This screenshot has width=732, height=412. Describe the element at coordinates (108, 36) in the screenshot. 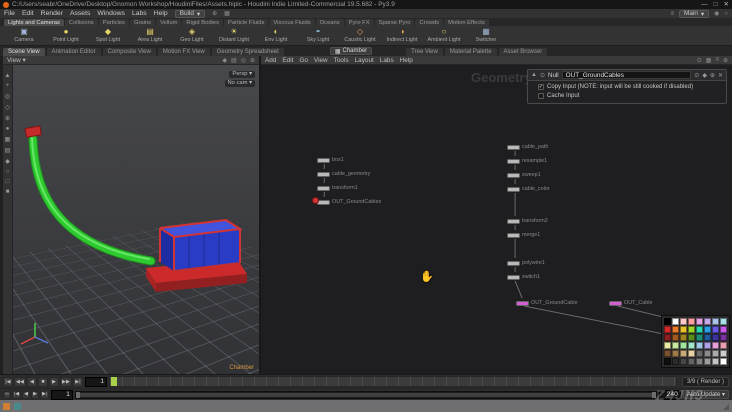

I see `shelf-tool-spot-light: ◆ Spot Light` at that location.